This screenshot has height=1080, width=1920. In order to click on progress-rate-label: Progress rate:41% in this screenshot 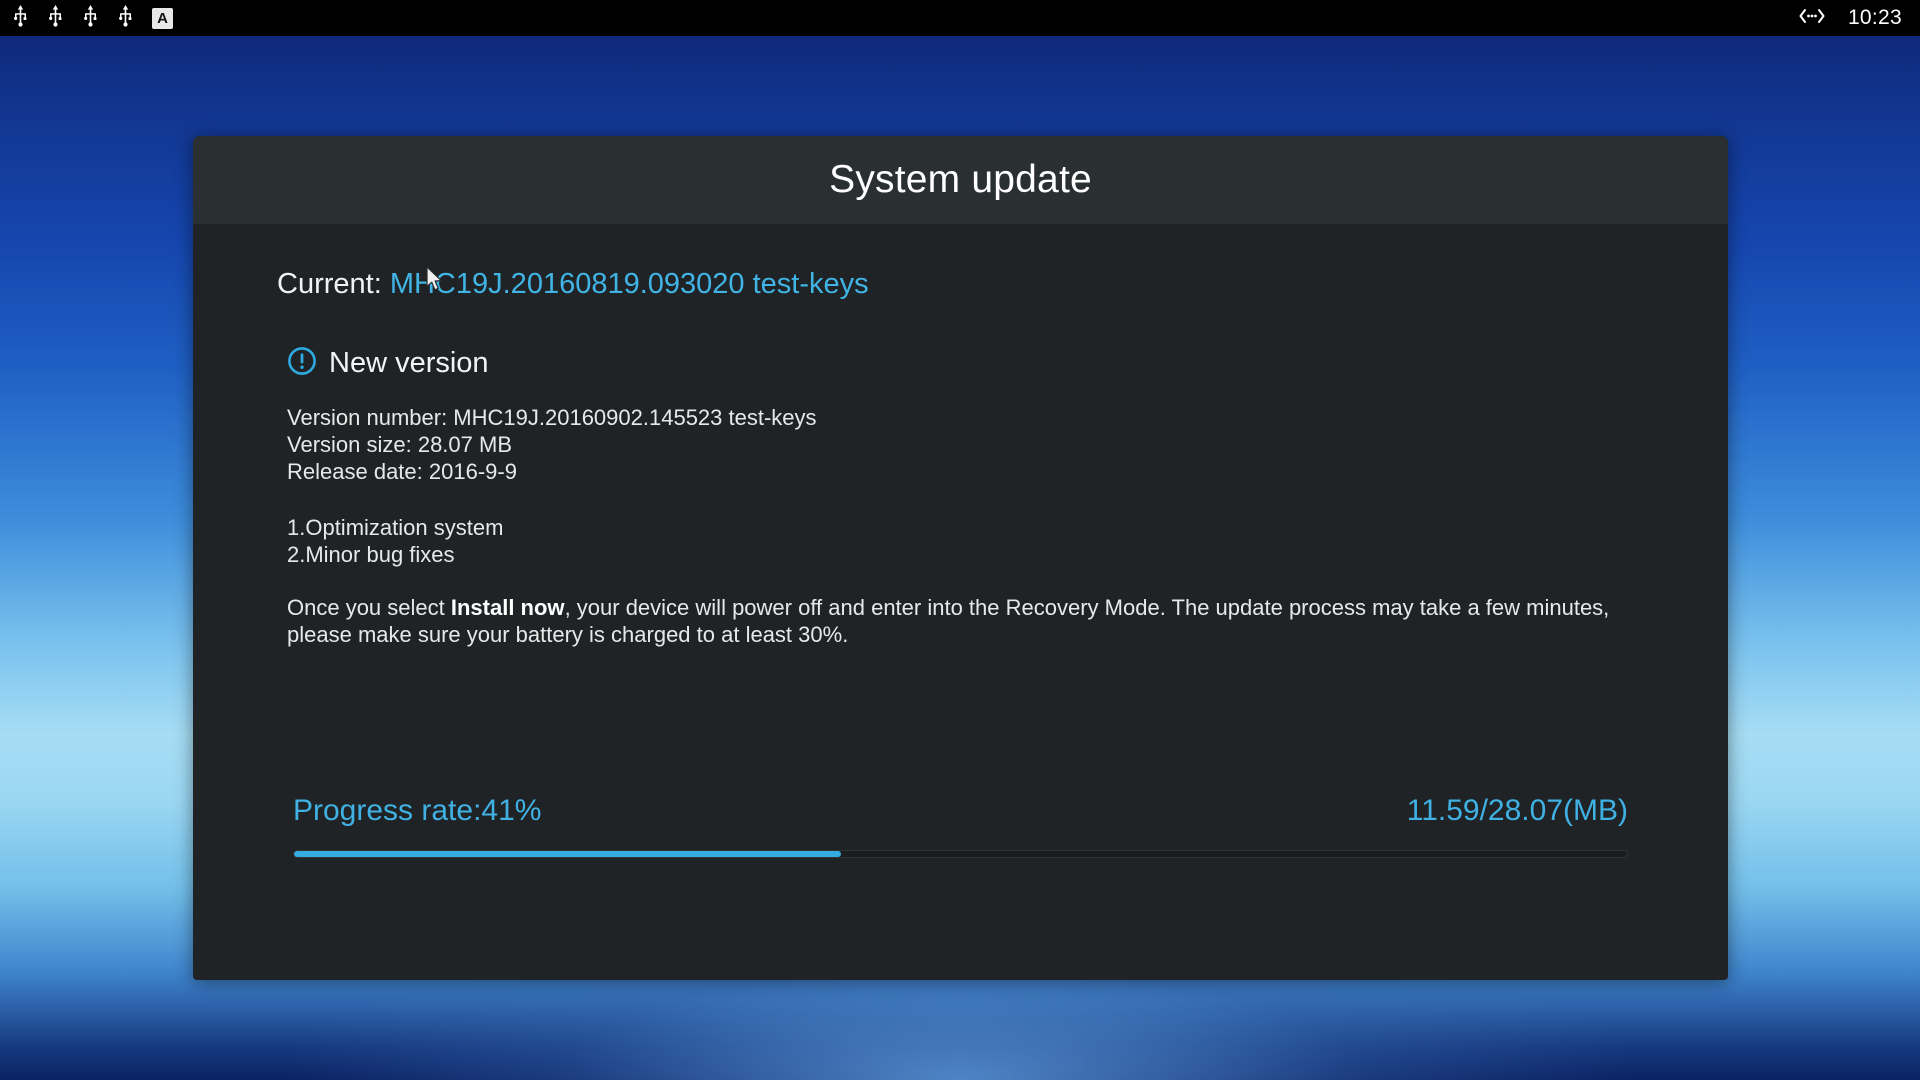, I will do `click(417, 810)`.